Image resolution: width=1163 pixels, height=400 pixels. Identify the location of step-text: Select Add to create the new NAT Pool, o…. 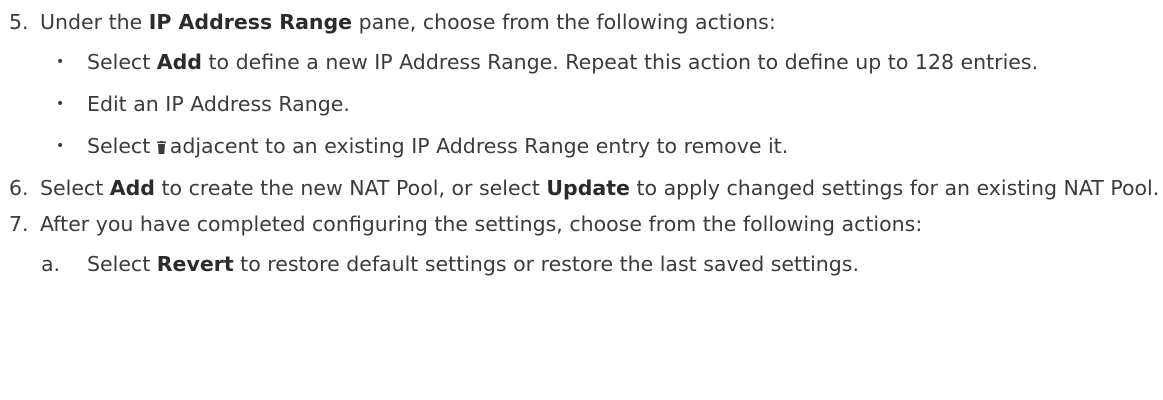
(600, 188).